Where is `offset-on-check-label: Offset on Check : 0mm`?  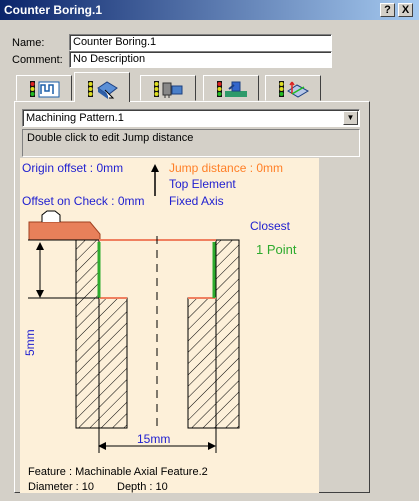
offset-on-check-label: Offset on Check : 0mm is located at coordinates (83, 201).